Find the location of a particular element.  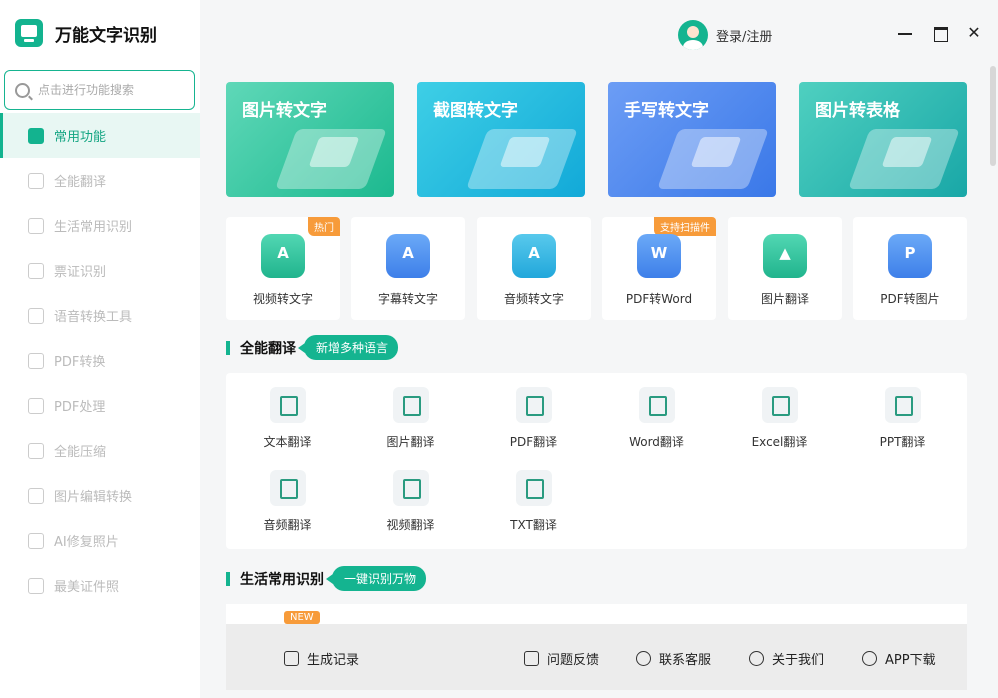

card-label: 截图转文字 is located at coordinates (475, 111).